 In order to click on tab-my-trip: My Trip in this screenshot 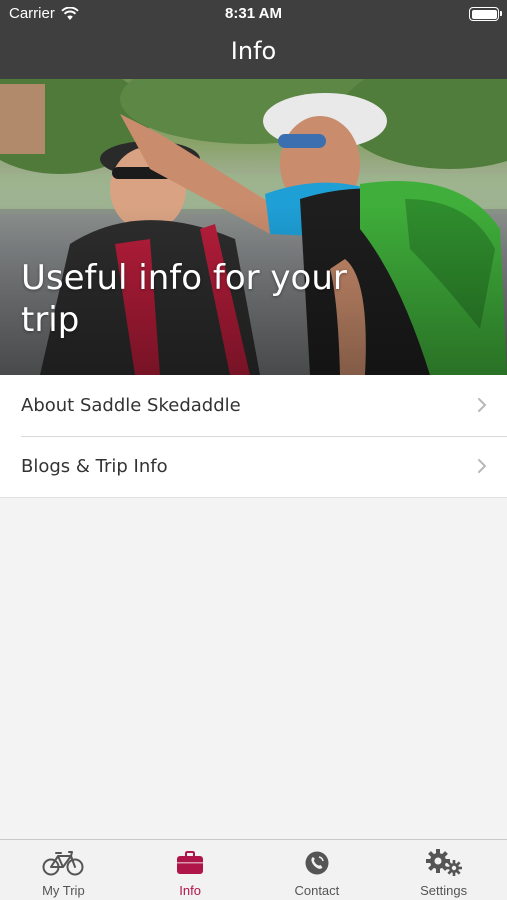, I will do `click(63, 870)`.